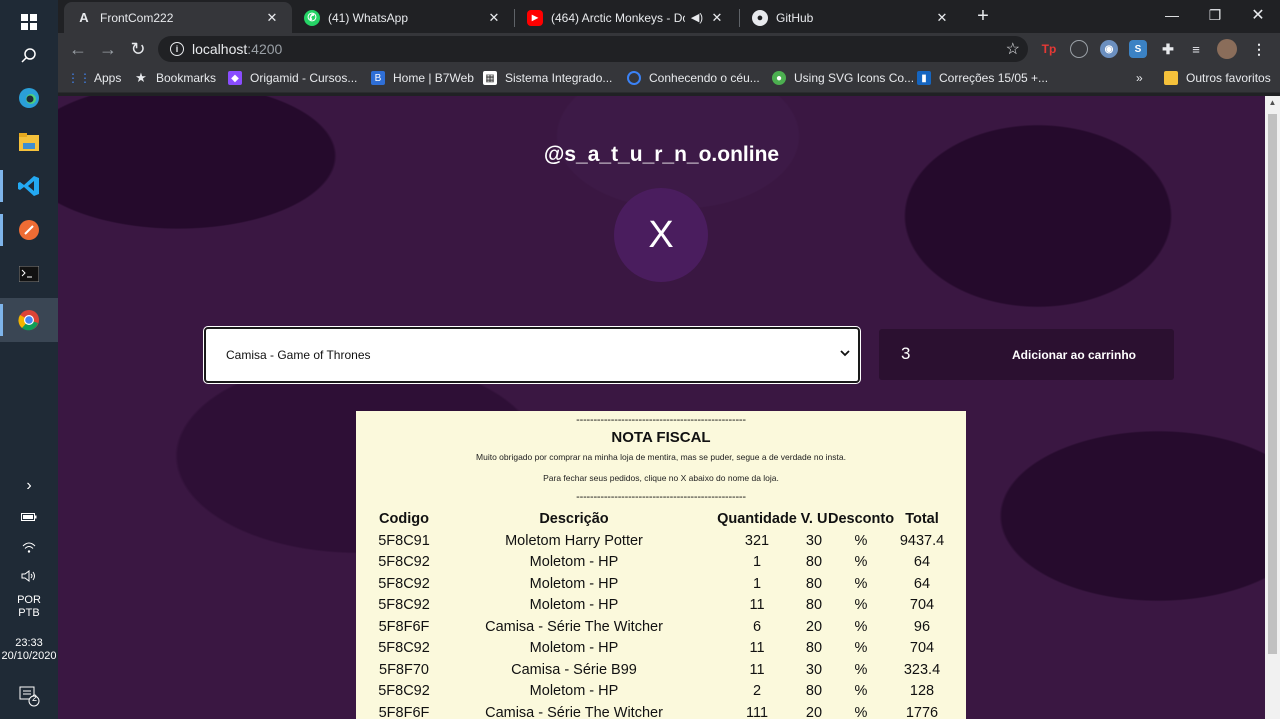 The image size is (1280, 719). Describe the element at coordinates (79, 78) in the screenshot. I see `apps-grid-icon: ⋮⋮` at that location.